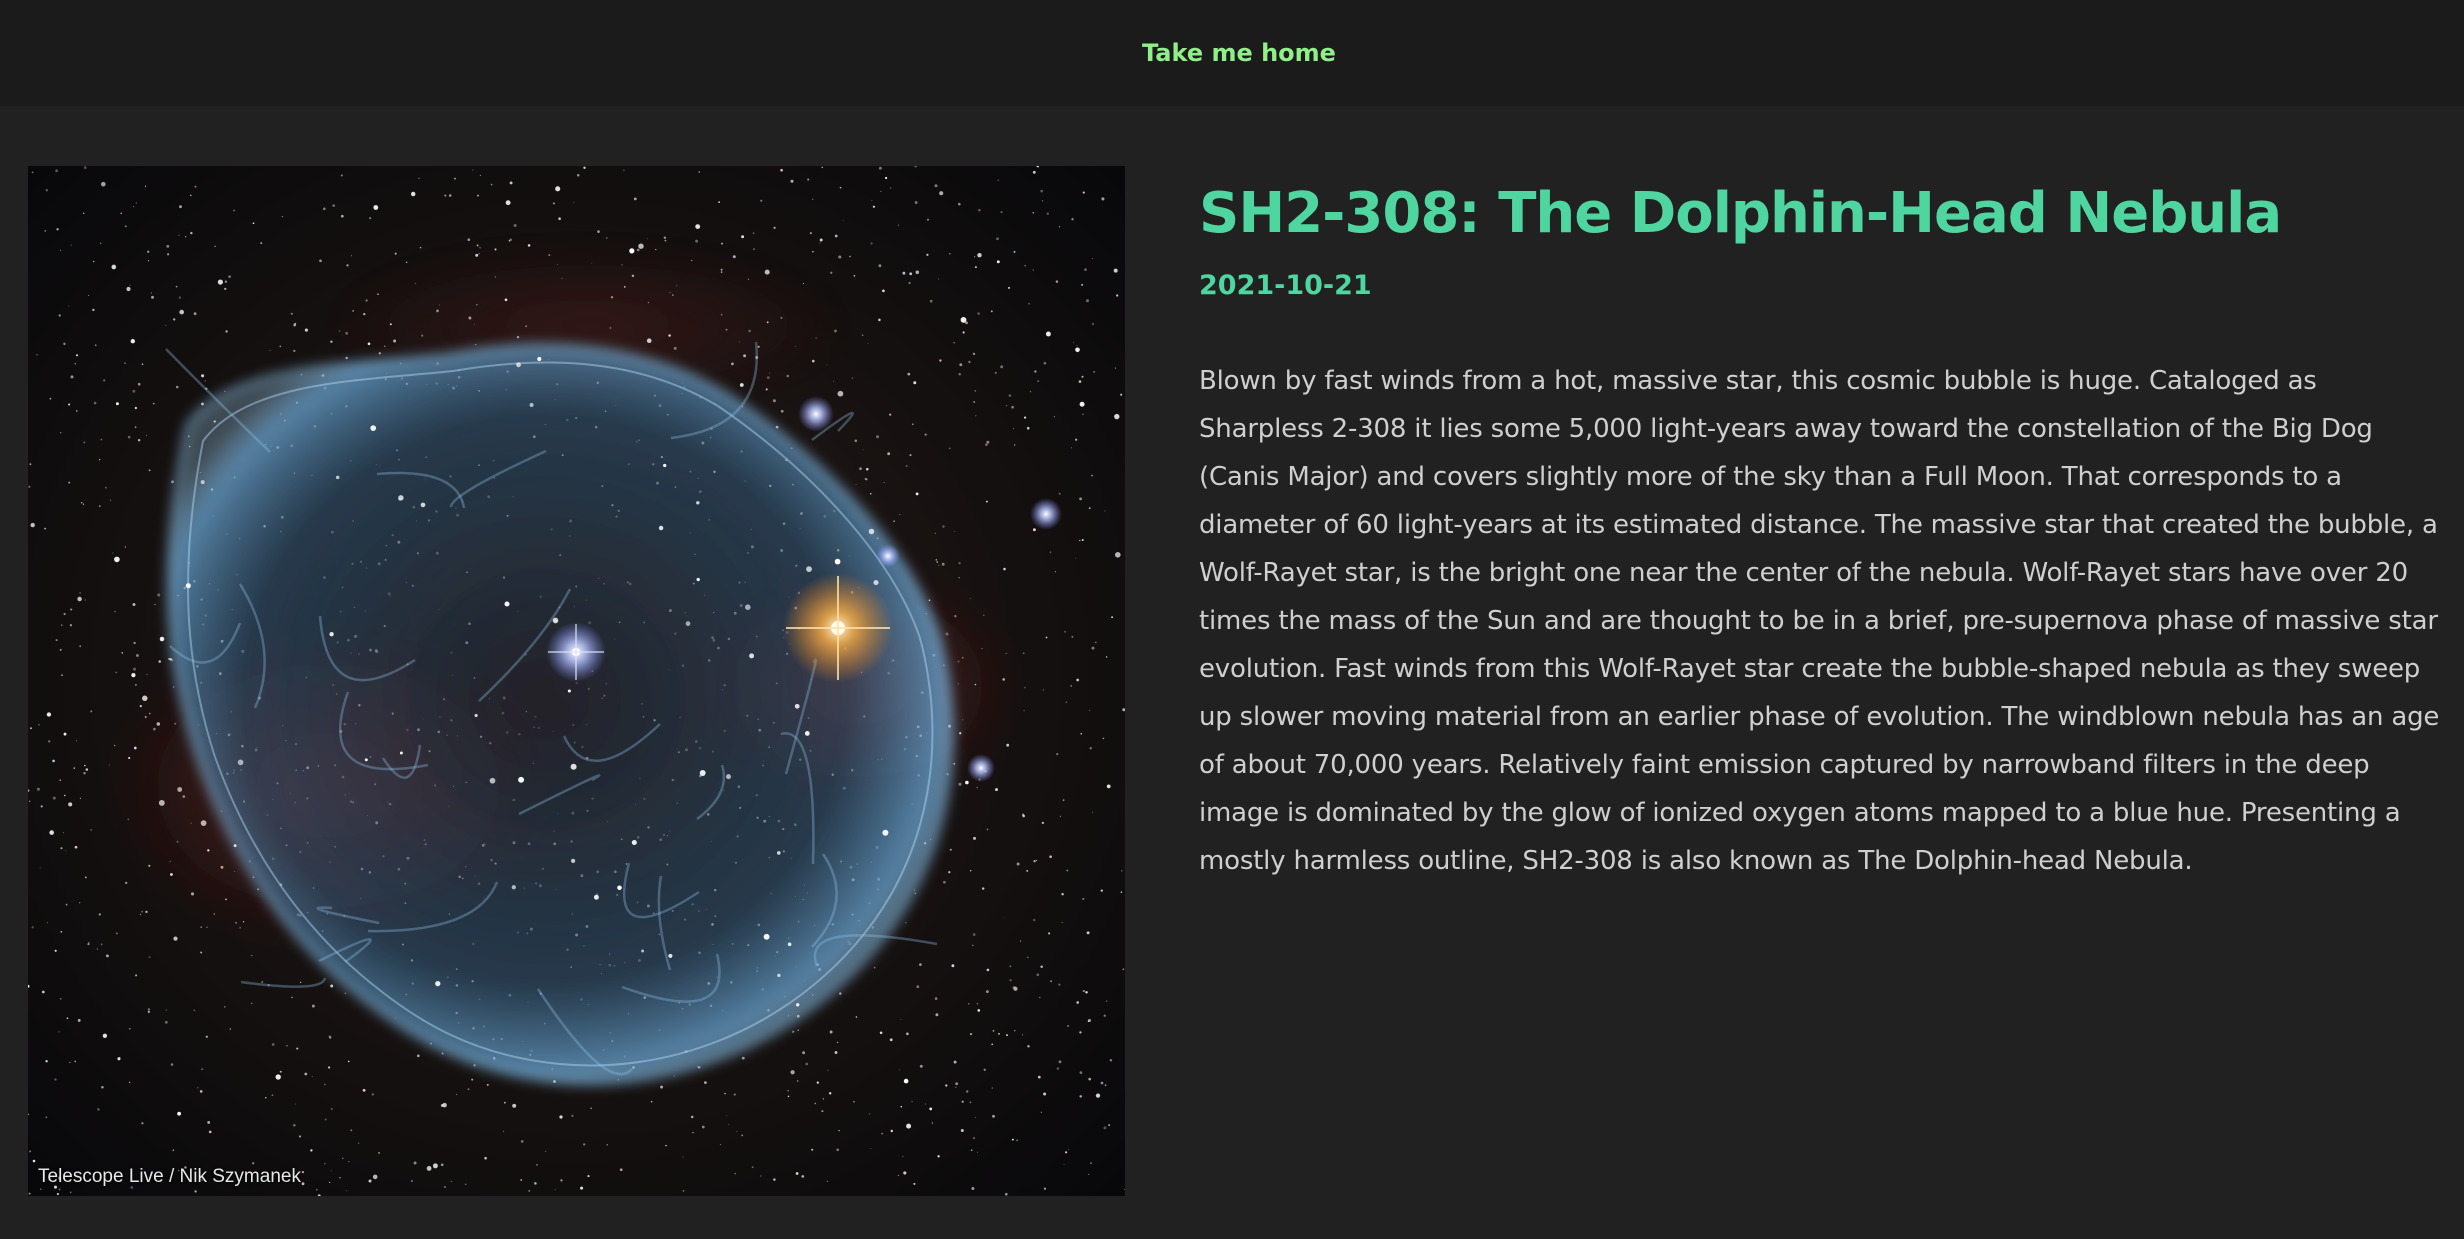  I want to click on take-me-home-link: Take me home, so click(1239, 53).